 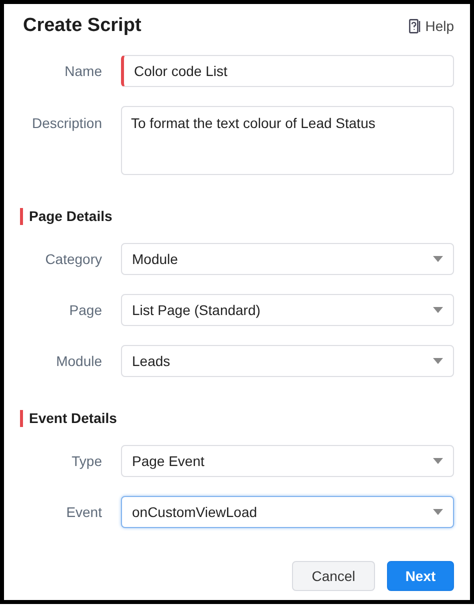 What do you see at coordinates (70, 216) in the screenshot?
I see `section-heading: Page Details` at bounding box center [70, 216].